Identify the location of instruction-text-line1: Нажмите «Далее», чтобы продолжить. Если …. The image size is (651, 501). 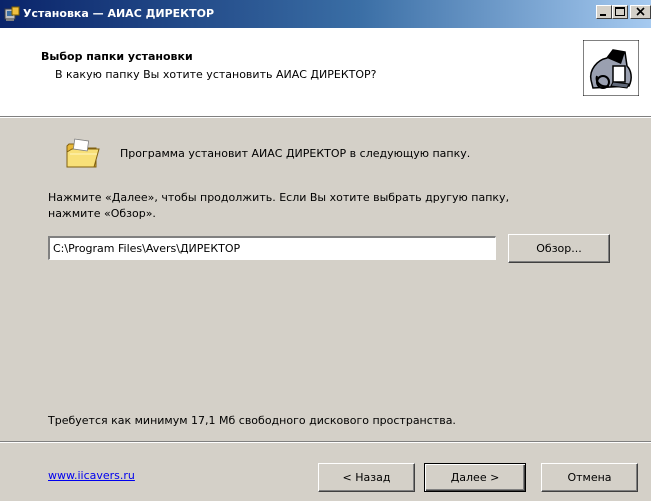
(279, 197).